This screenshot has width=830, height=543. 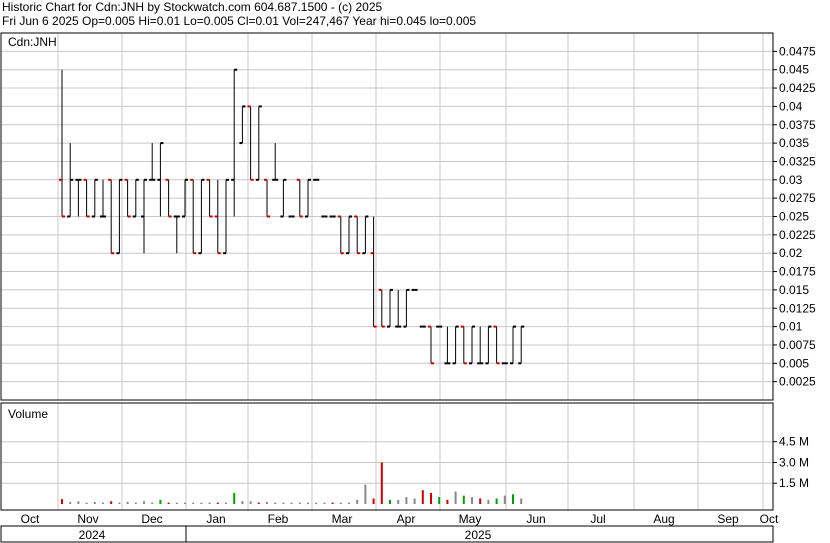 What do you see at coordinates (794, 143) in the screenshot?
I see `price-tick-label: 0.035` at bounding box center [794, 143].